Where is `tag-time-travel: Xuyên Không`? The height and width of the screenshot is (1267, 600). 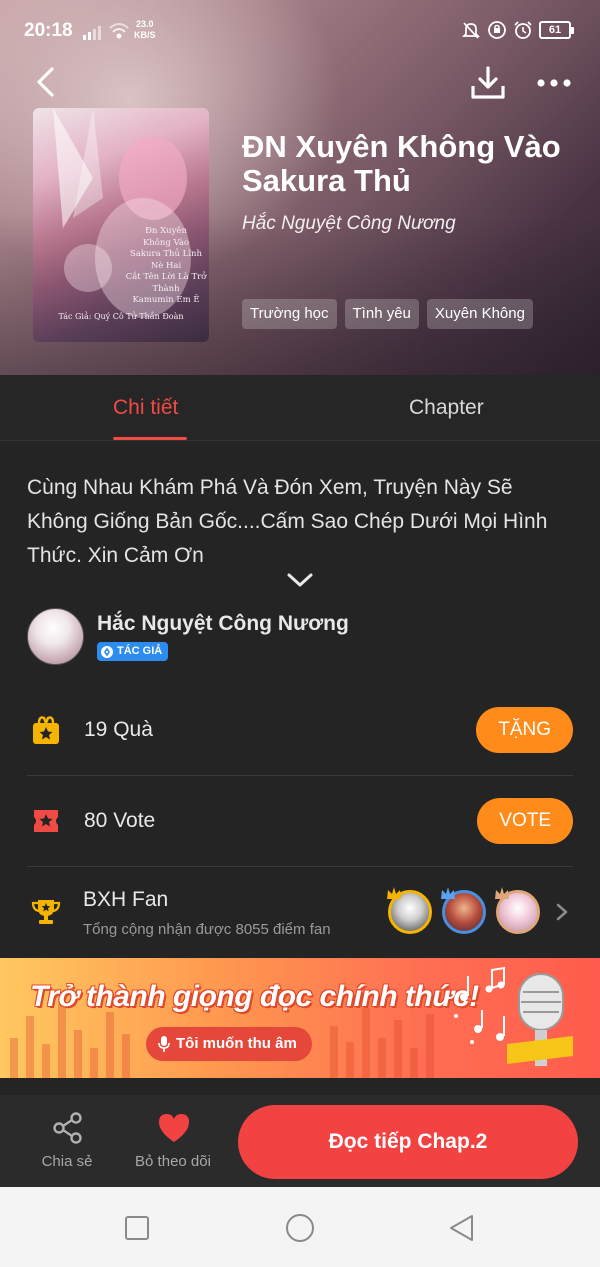
tag-time-travel: Xuyên Không is located at coordinates (479, 314).